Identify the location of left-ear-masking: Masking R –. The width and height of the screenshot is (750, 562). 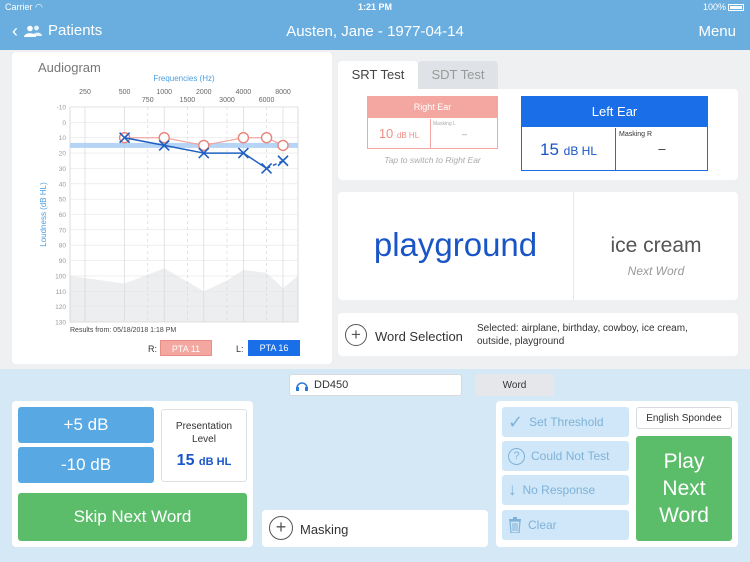
(661, 149).